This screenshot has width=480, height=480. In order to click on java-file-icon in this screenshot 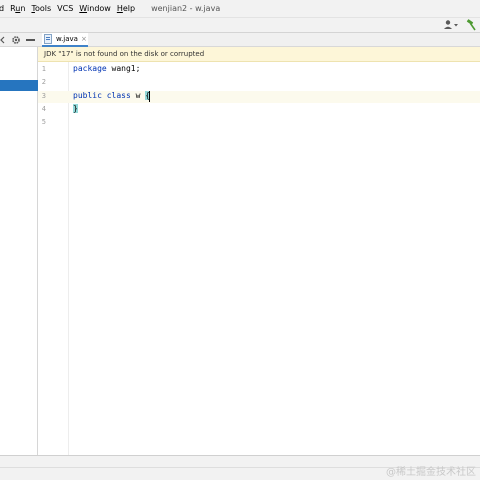, I will do `click(48, 39)`.